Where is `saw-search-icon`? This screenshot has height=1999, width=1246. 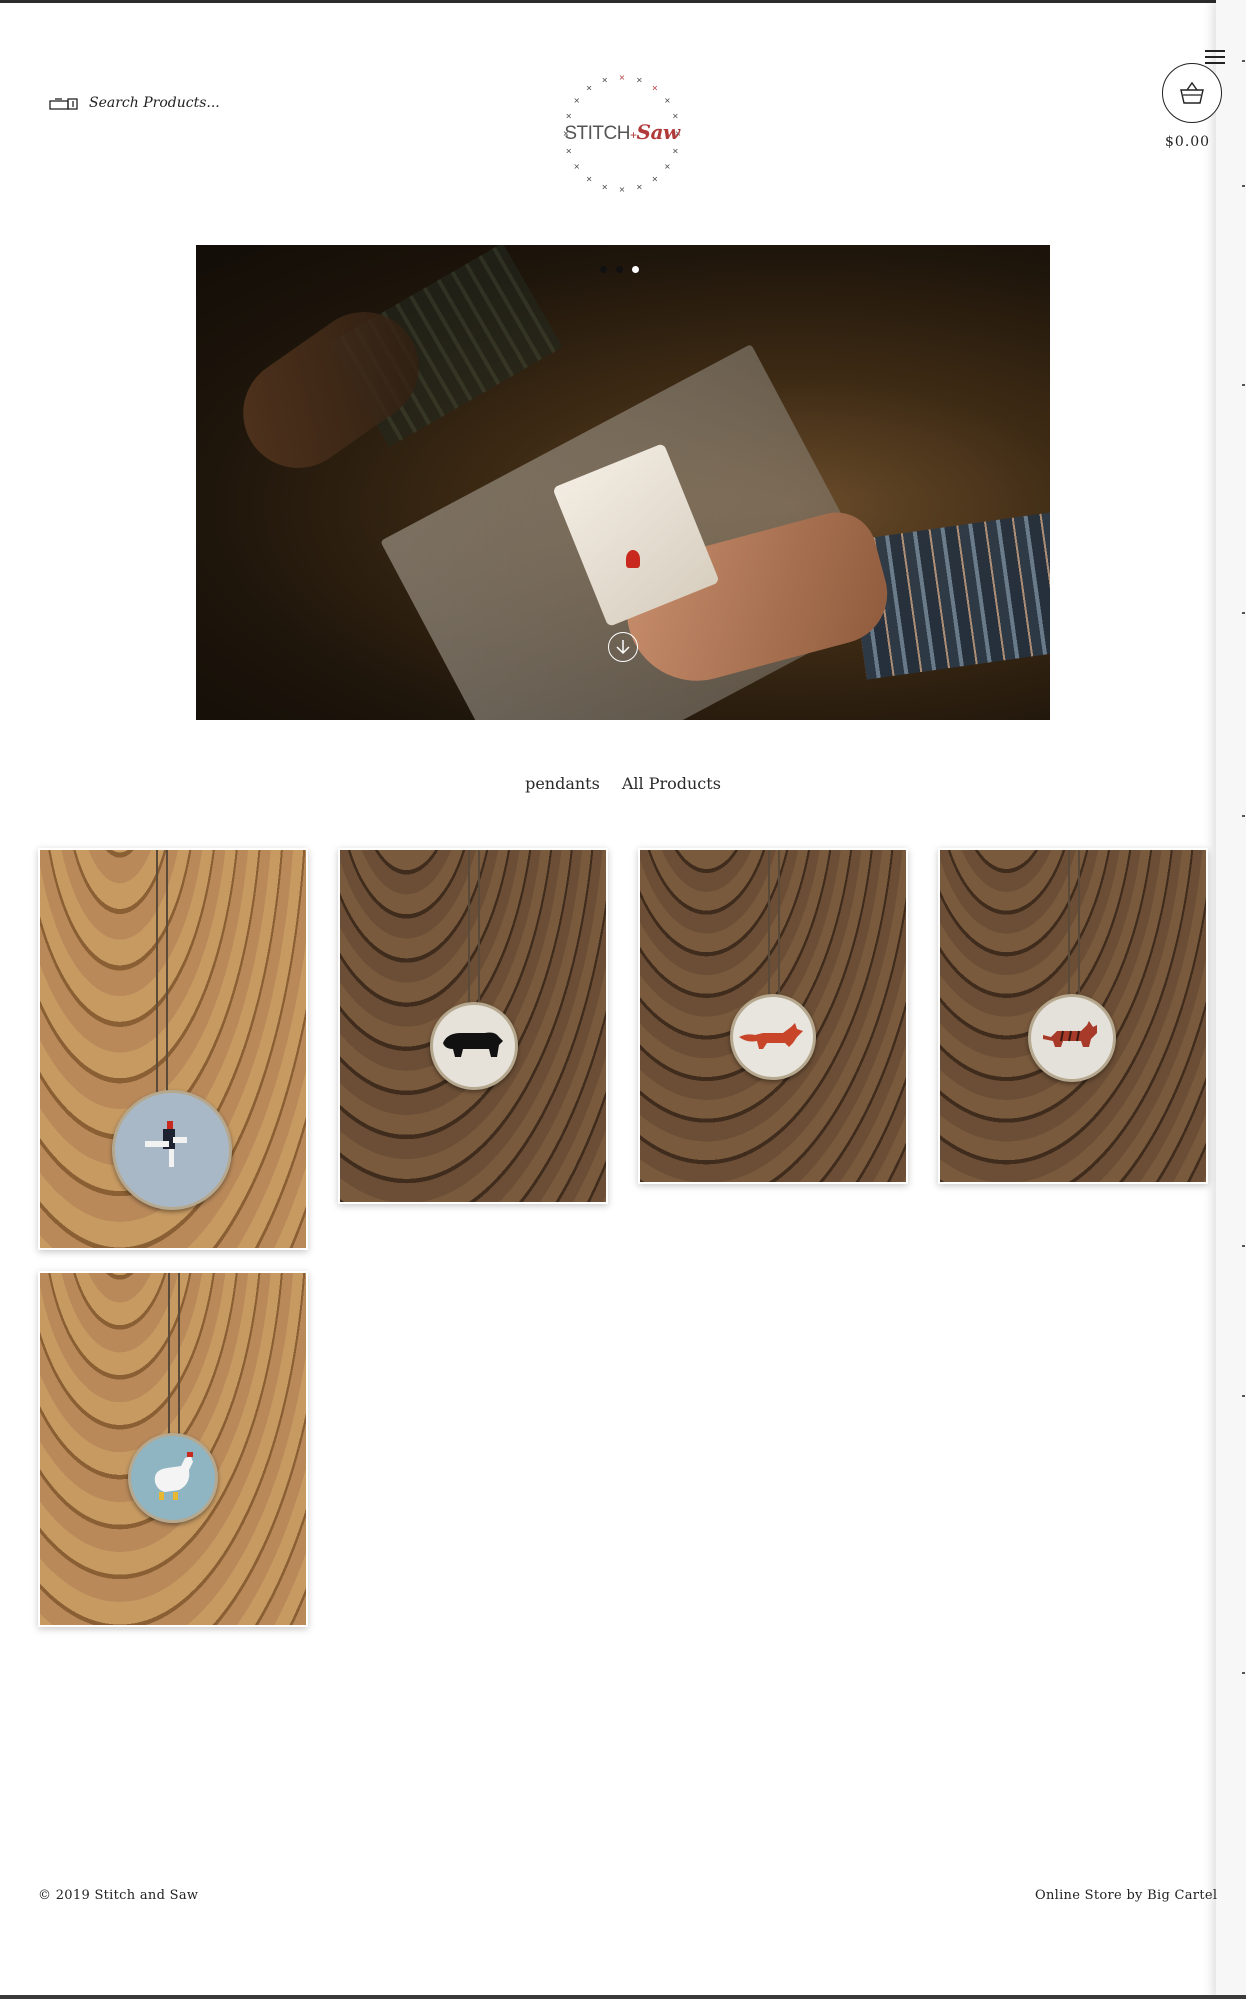 saw-search-icon is located at coordinates (64, 103).